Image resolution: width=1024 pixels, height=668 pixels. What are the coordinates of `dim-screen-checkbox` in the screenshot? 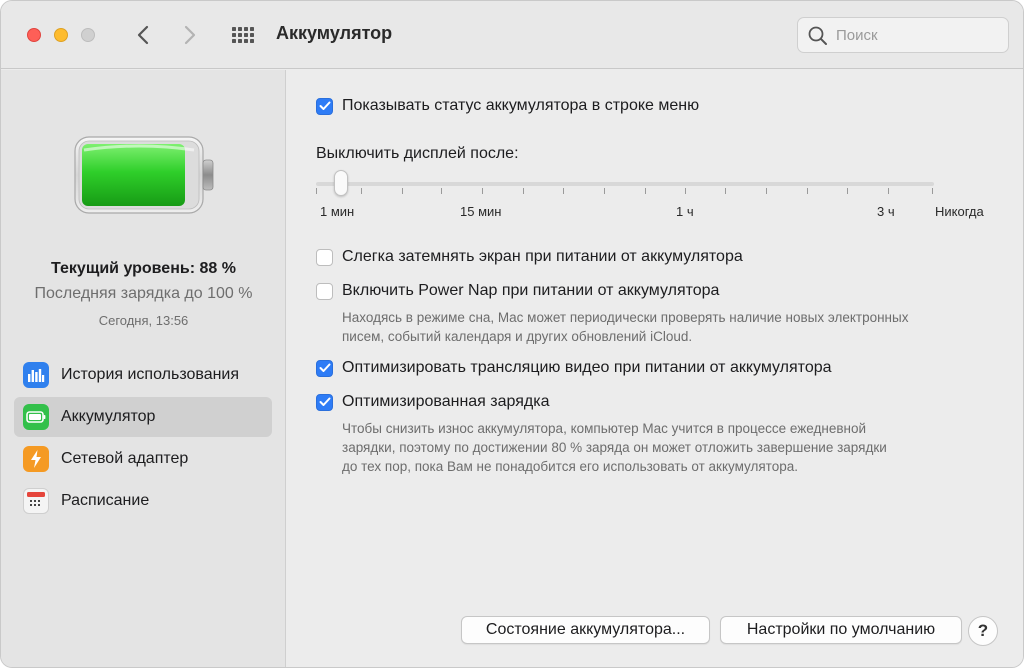 It's located at (324, 257).